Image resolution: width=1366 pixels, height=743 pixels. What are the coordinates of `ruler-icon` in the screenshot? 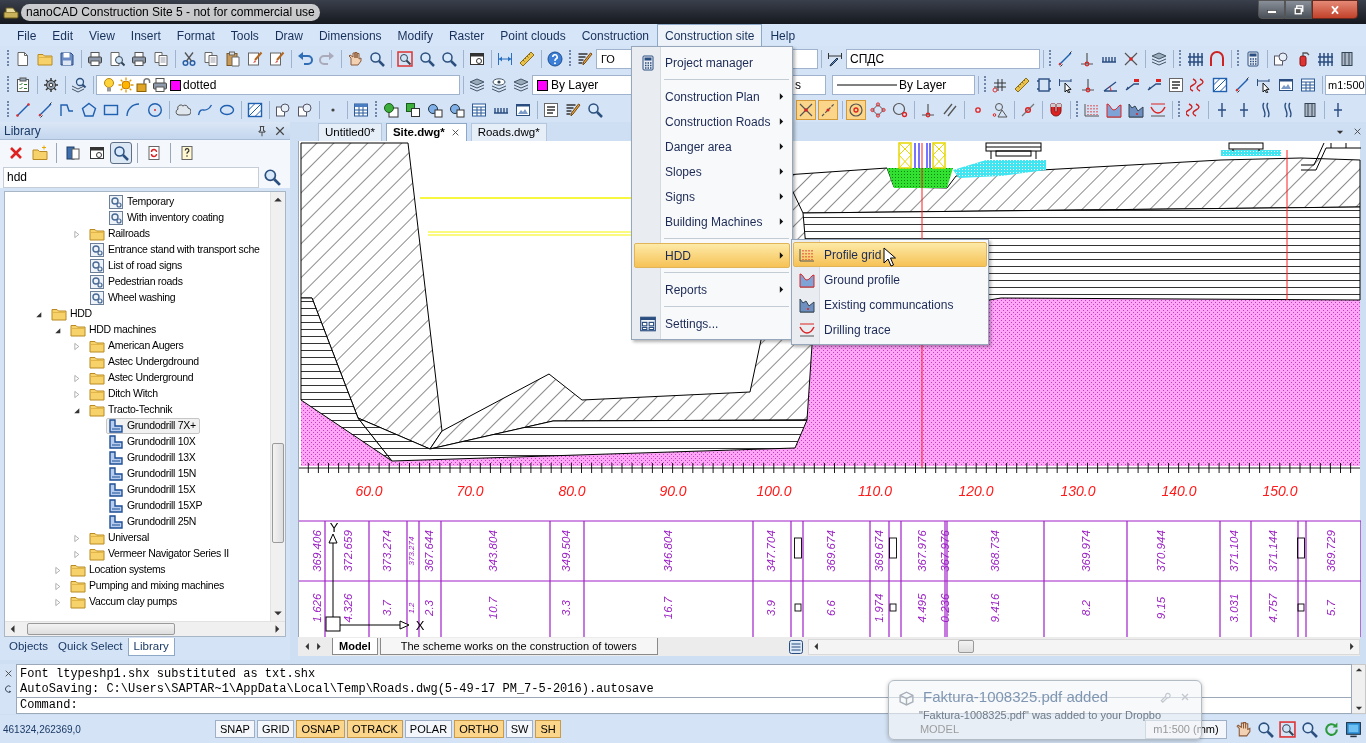 It's located at (527, 59).